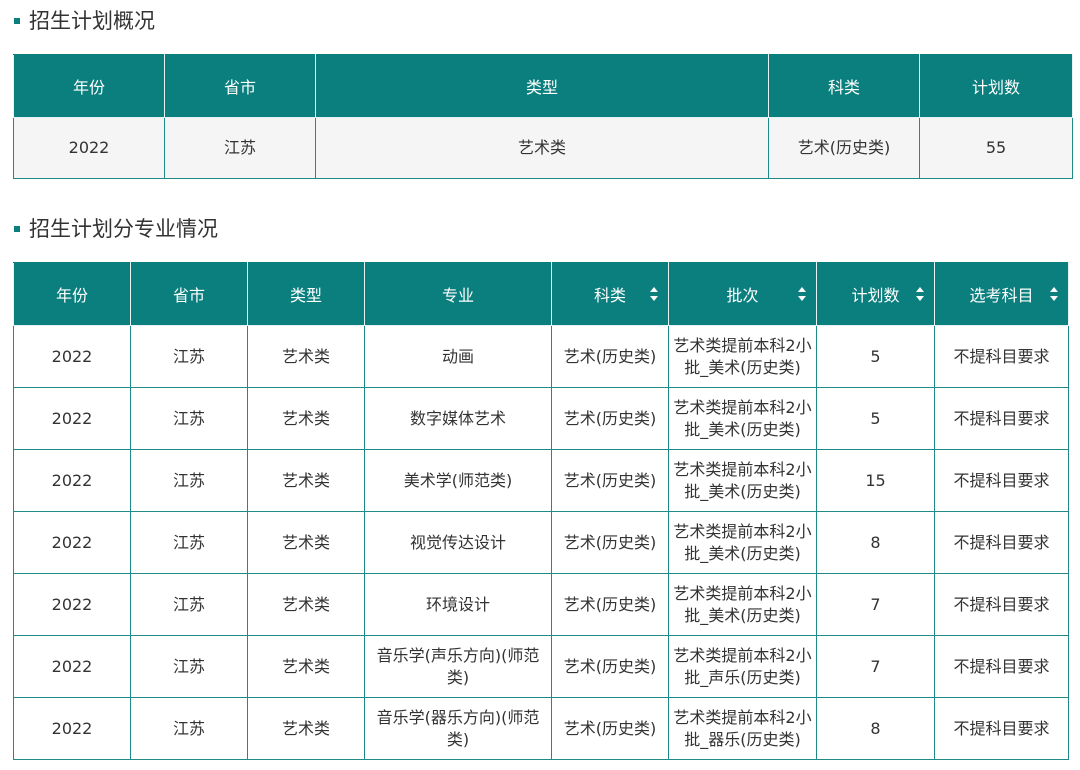  I want to click on overview-col-province: 省市, so click(240, 86).